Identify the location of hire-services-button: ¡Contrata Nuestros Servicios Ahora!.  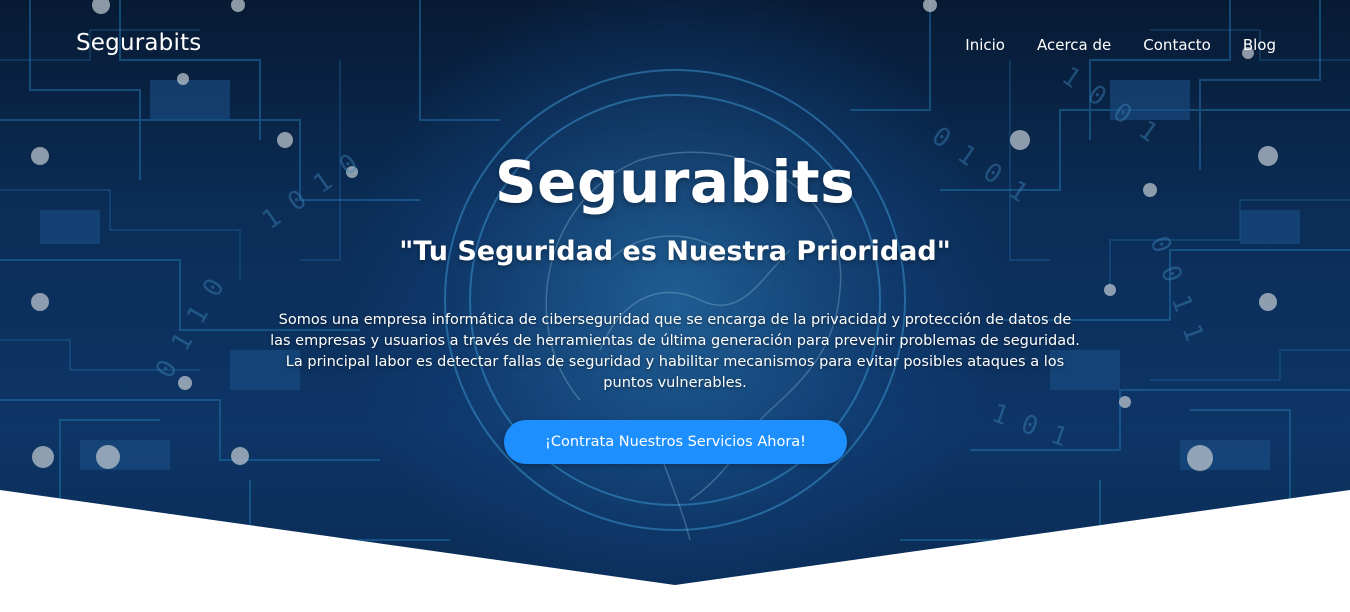
(675, 442).